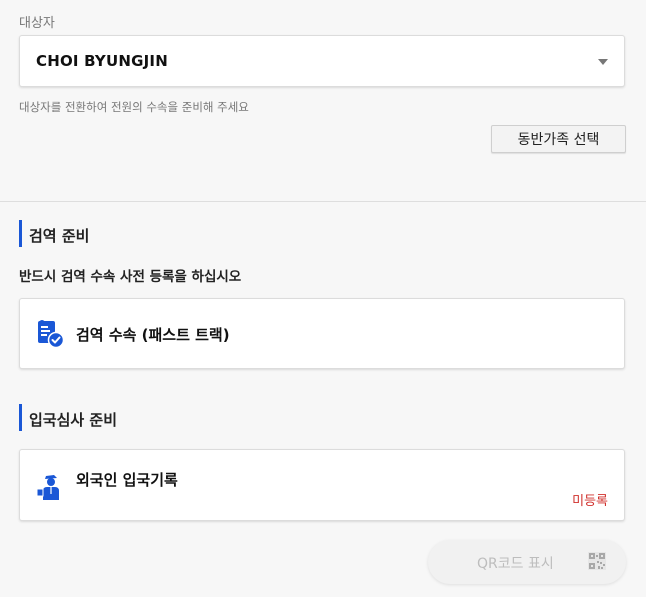 Image resolution: width=646 pixels, height=597 pixels. I want to click on document-check-icon, so click(51, 334).